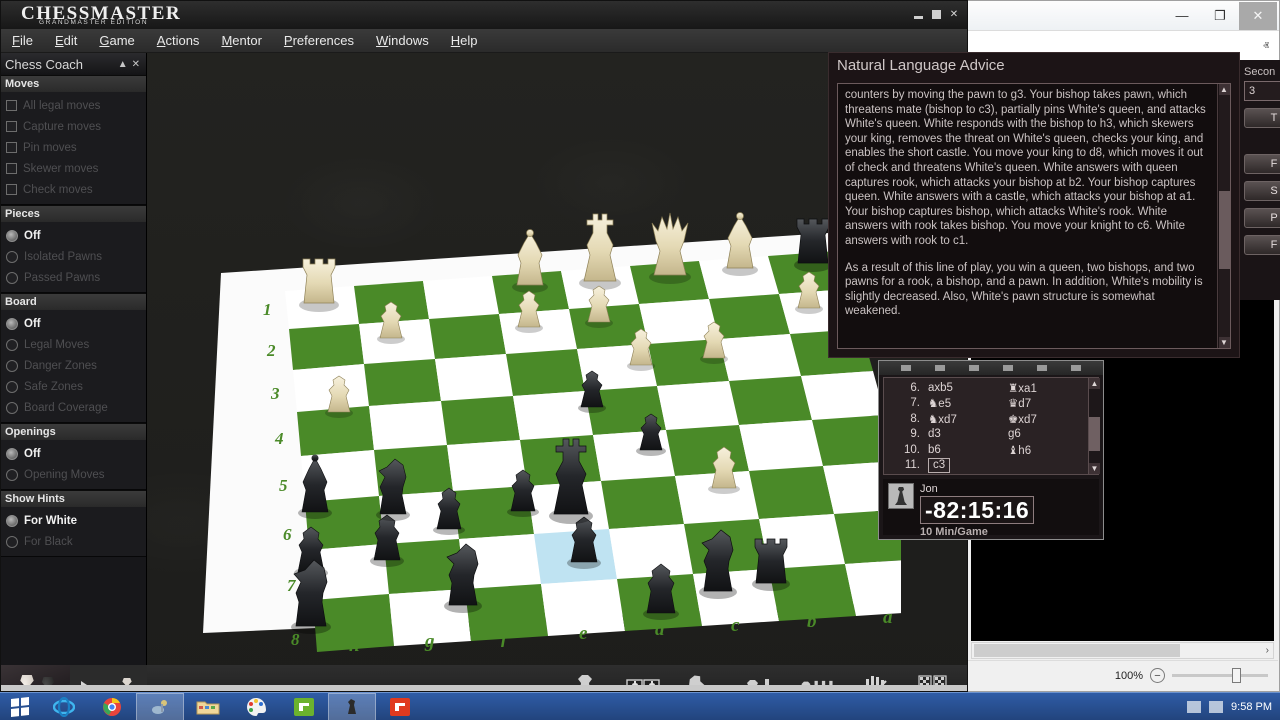 This screenshot has width=1280, height=720. Describe the element at coordinates (954, 14) in the screenshot. I see `close-button: ✕` at that location.